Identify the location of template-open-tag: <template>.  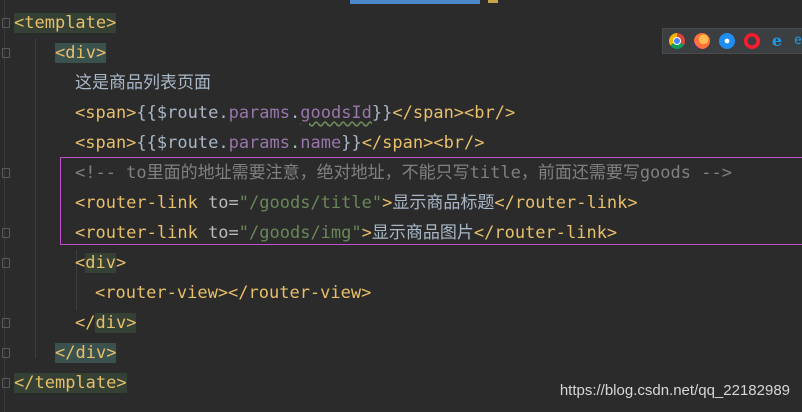
(65, 23).